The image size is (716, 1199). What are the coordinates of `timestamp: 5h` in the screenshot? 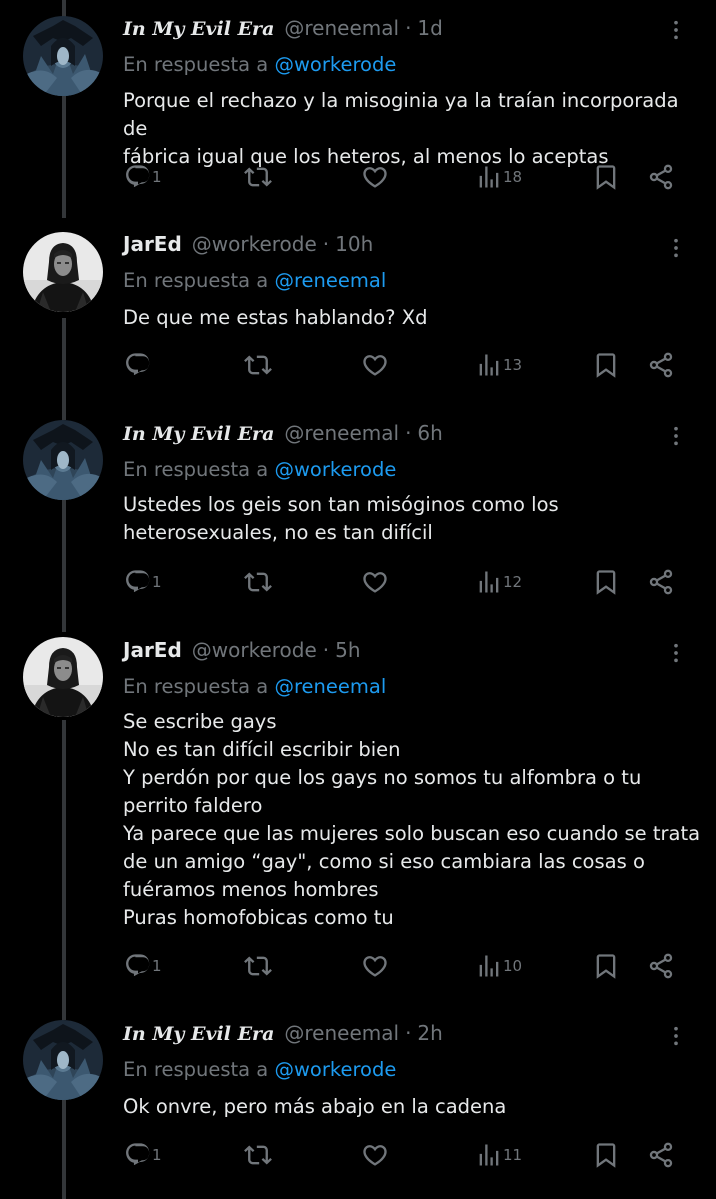 It's located at (347, 650).